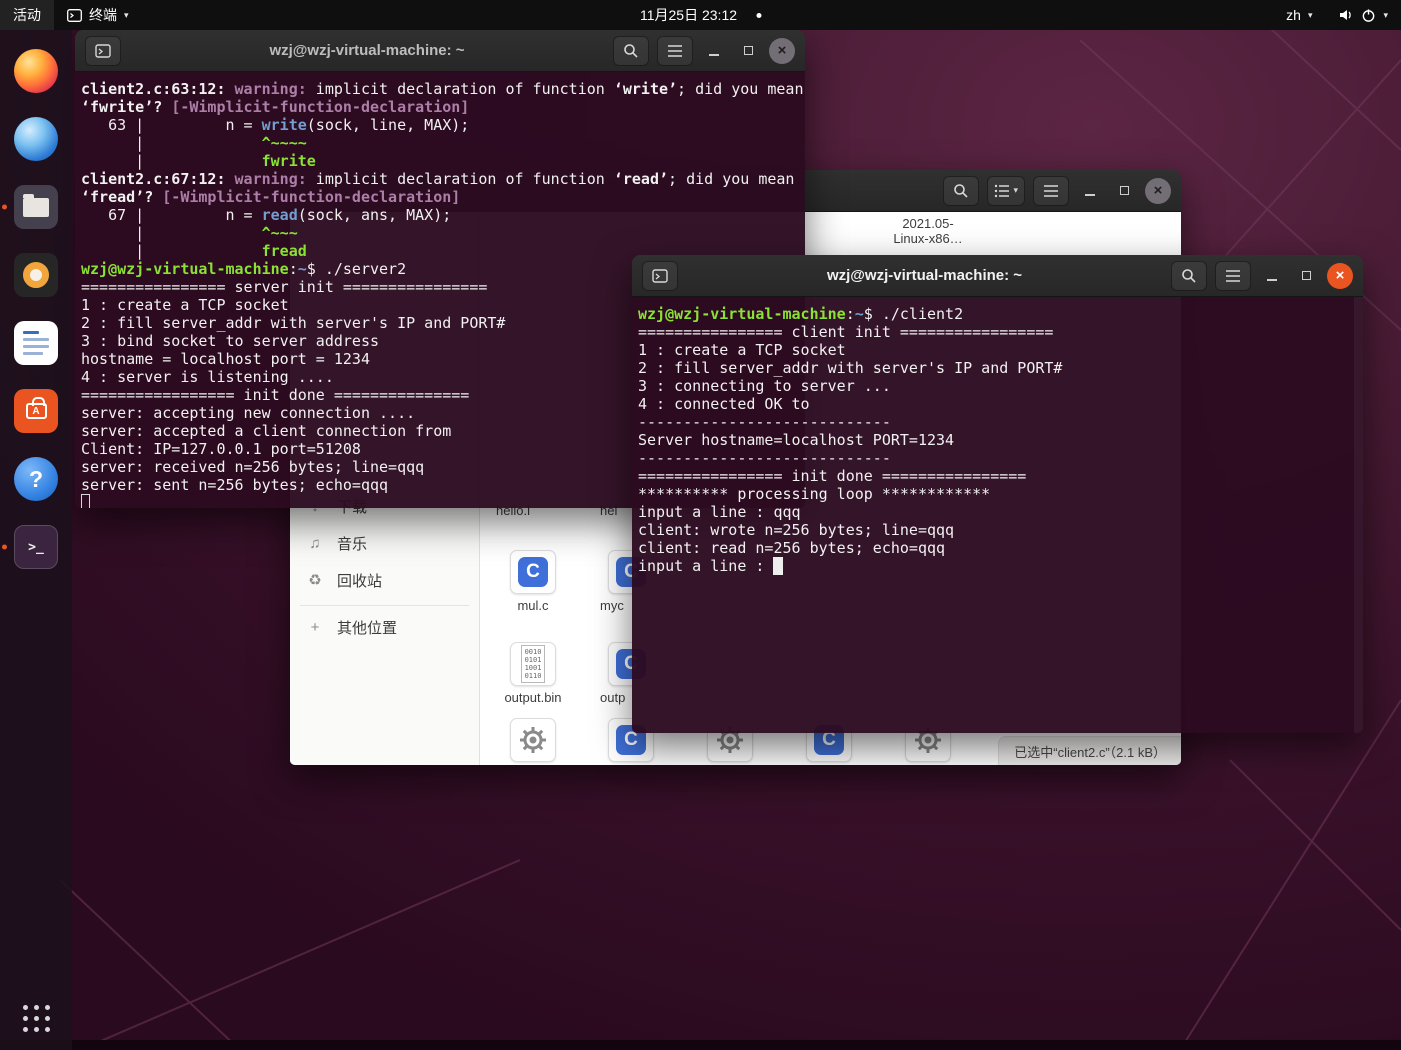 The image size is (1401, 1050). Describe the element at coordinates (961, 190) in the screenshot. I see `files-search-button` at that location.